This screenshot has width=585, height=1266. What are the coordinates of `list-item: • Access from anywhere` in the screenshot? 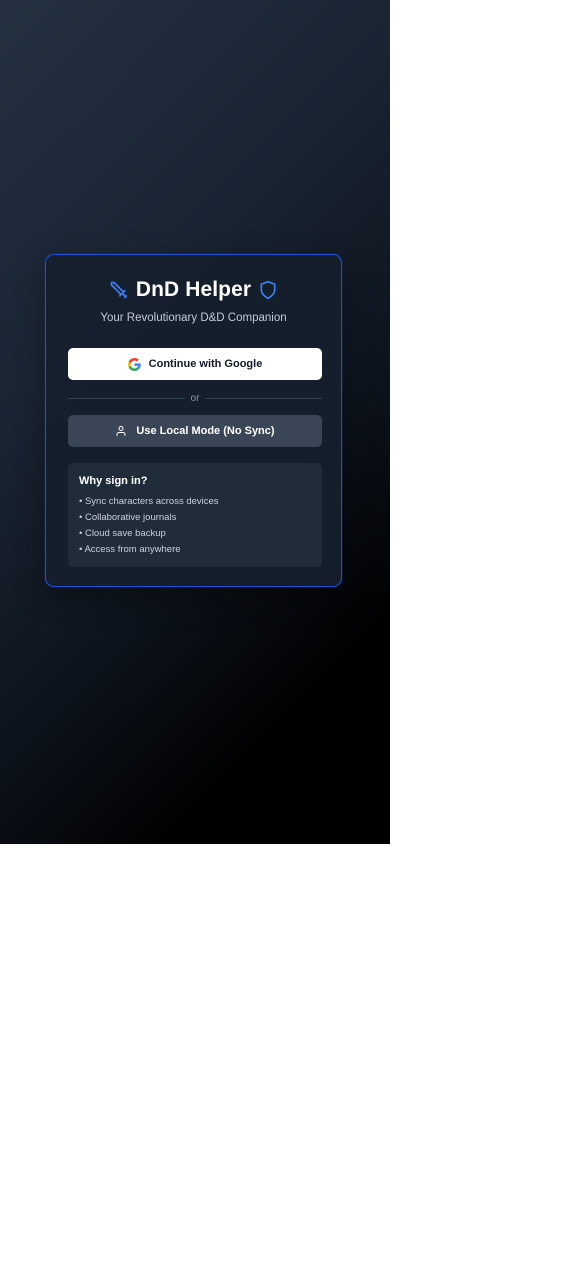 It's located at (130, 549).